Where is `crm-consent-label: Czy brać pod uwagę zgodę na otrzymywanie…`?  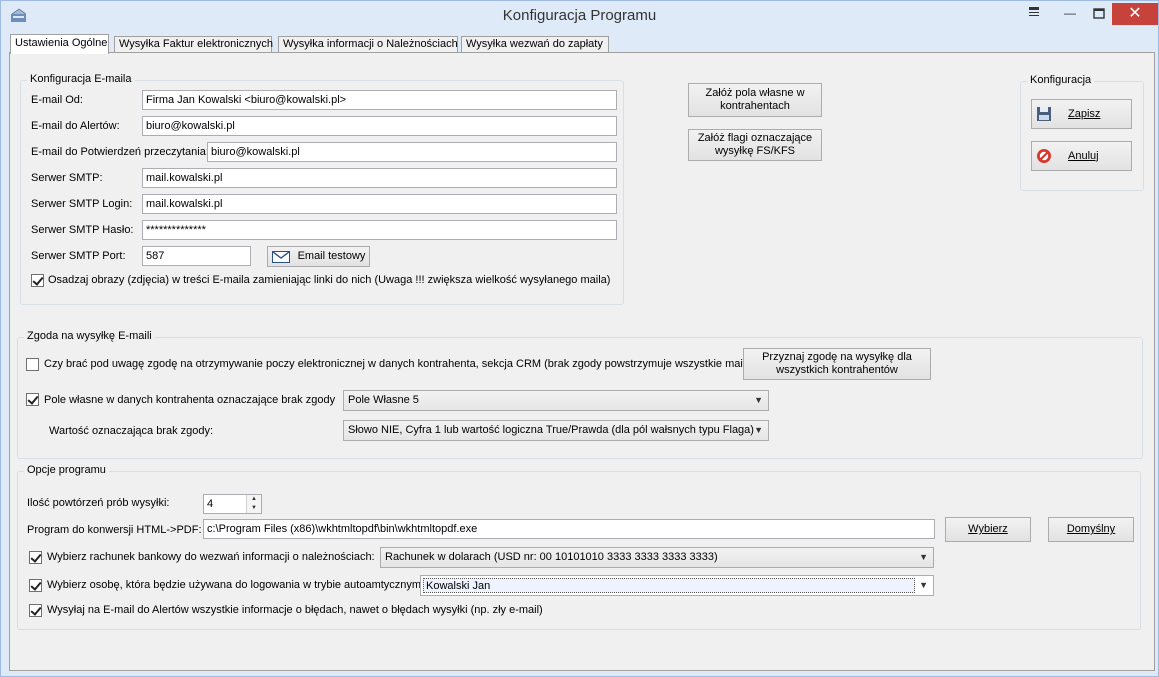
crm-consent-label: Czy brać pod uwagę zgodę na otrzymywanie… is located at coordinates (400, 364).